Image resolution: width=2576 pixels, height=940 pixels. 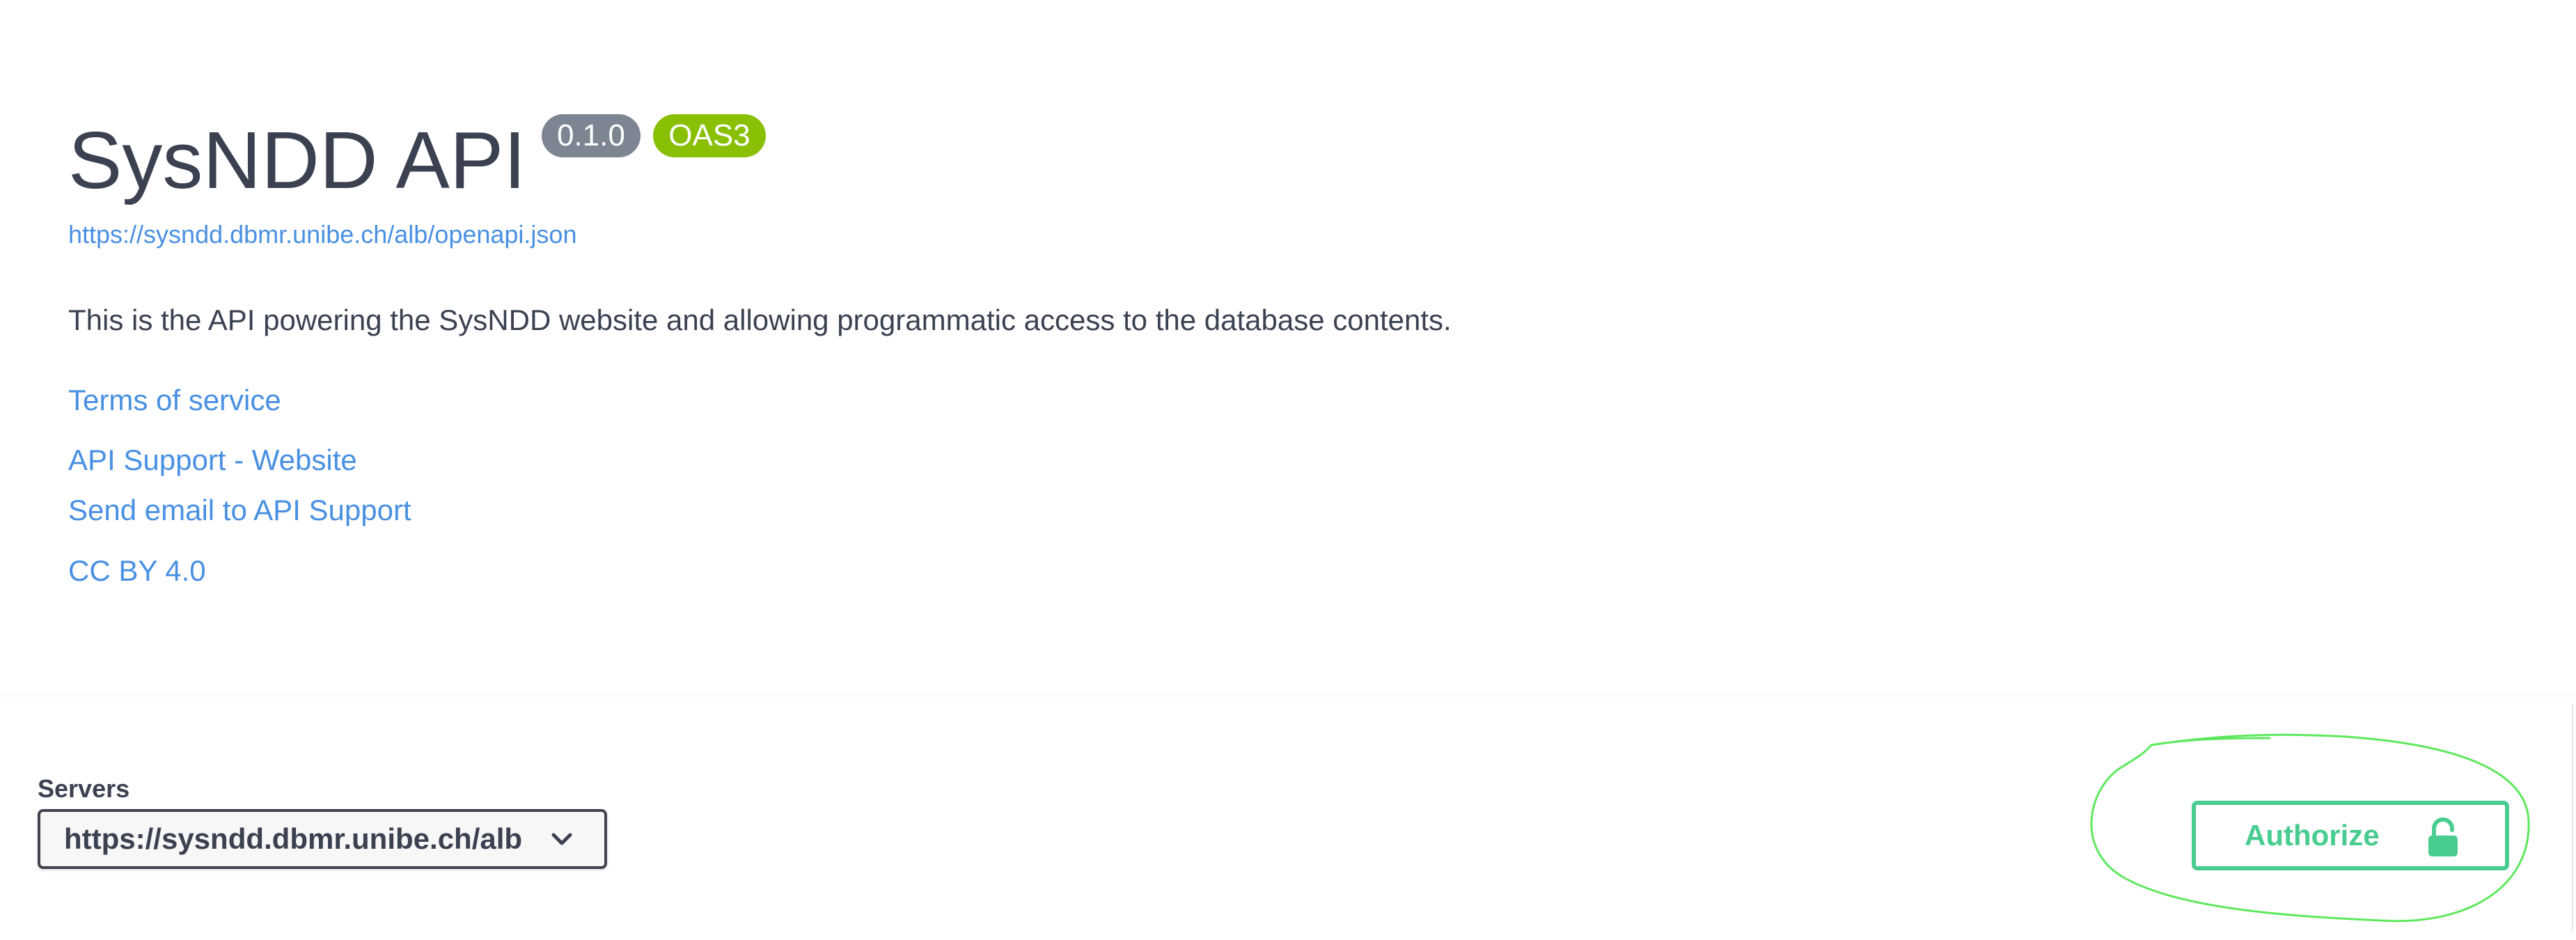 I want to click on server-selected-value: https://sysndd.dbmr.unibe.ch/alb, so click(x=293, y=838).